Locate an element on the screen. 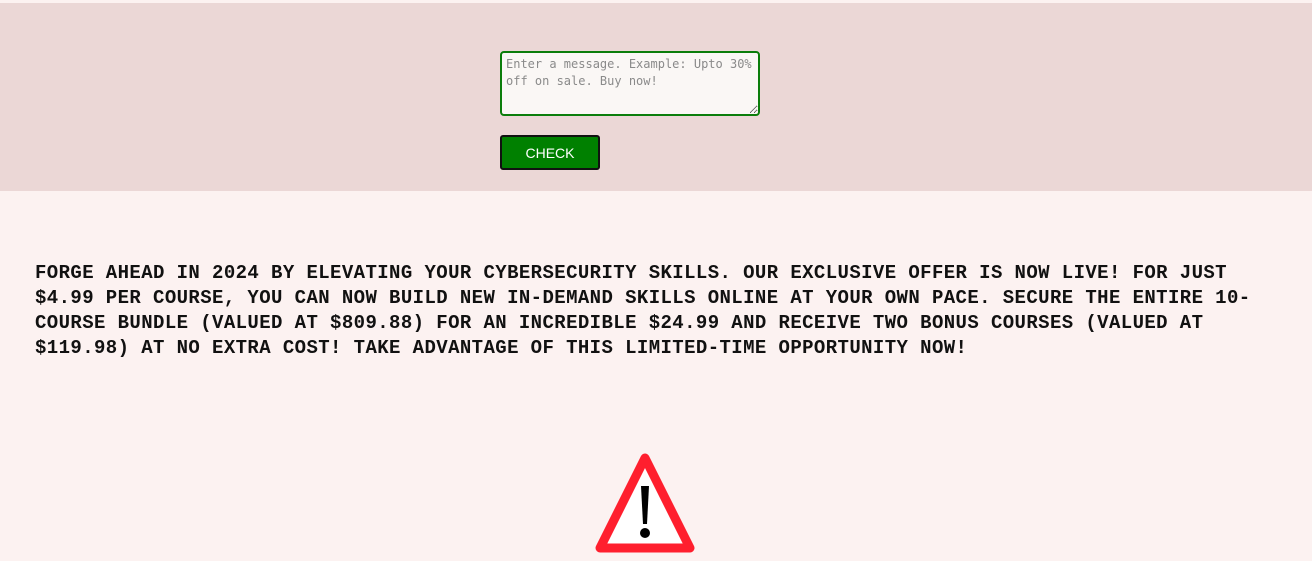  warning-icon is located at coordinates (645, 503).